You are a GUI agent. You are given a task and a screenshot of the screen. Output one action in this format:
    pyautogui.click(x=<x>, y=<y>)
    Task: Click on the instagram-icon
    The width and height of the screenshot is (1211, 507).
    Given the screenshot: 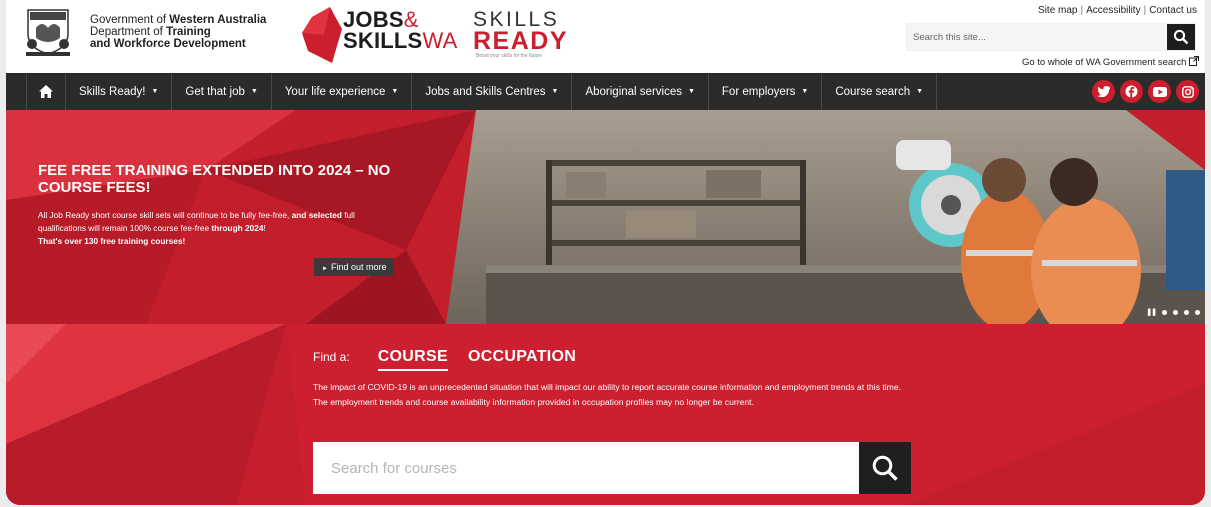 What is the action you would take?
    pyautogui.click(x=1187, y=91)
    